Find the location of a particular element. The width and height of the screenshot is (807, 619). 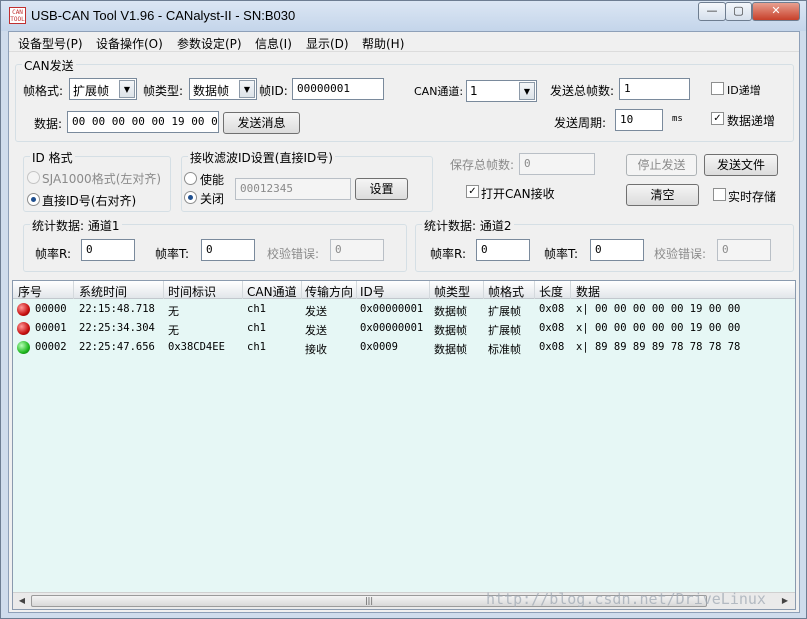

saved-total-label: 保存总帧数: is located at coordinates (482, 165).